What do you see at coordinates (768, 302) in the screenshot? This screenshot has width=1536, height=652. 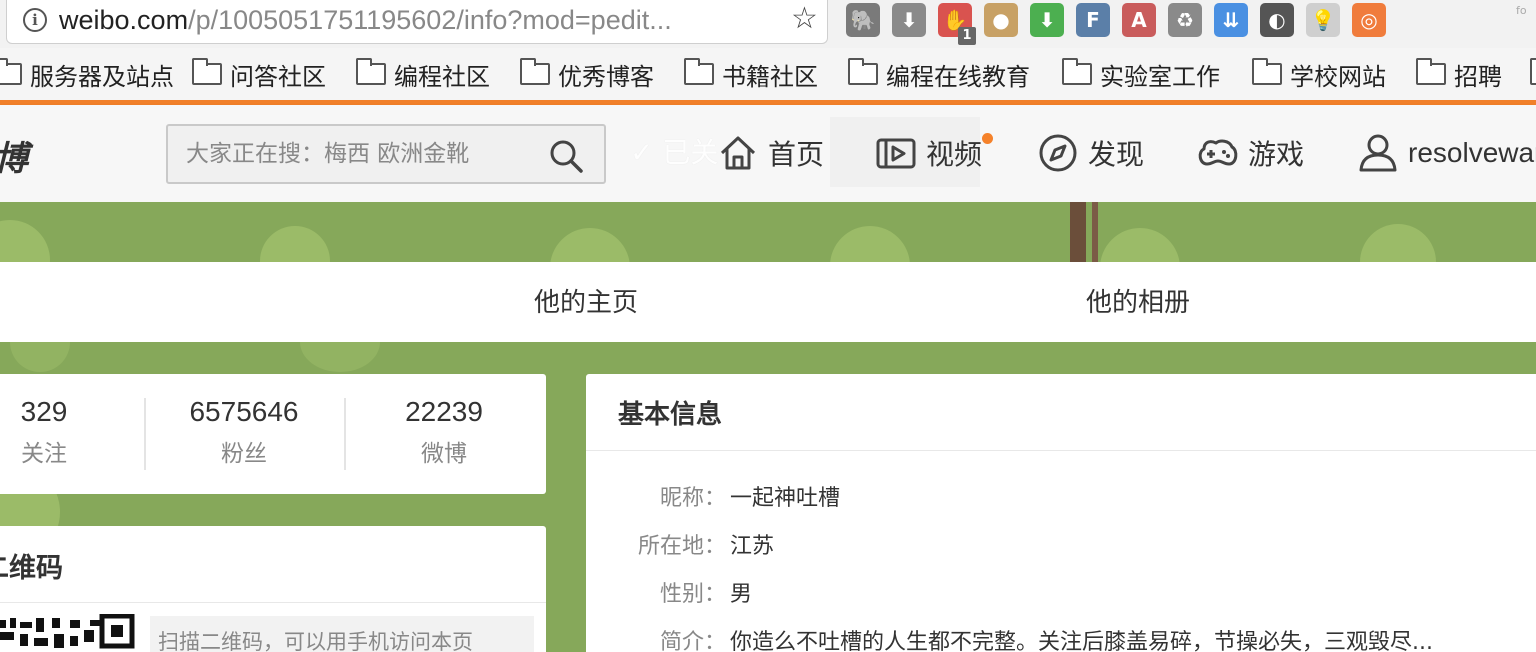 I see `profile-tab-bar: 他的主页 他的相册` at bounding box center [768, 302].